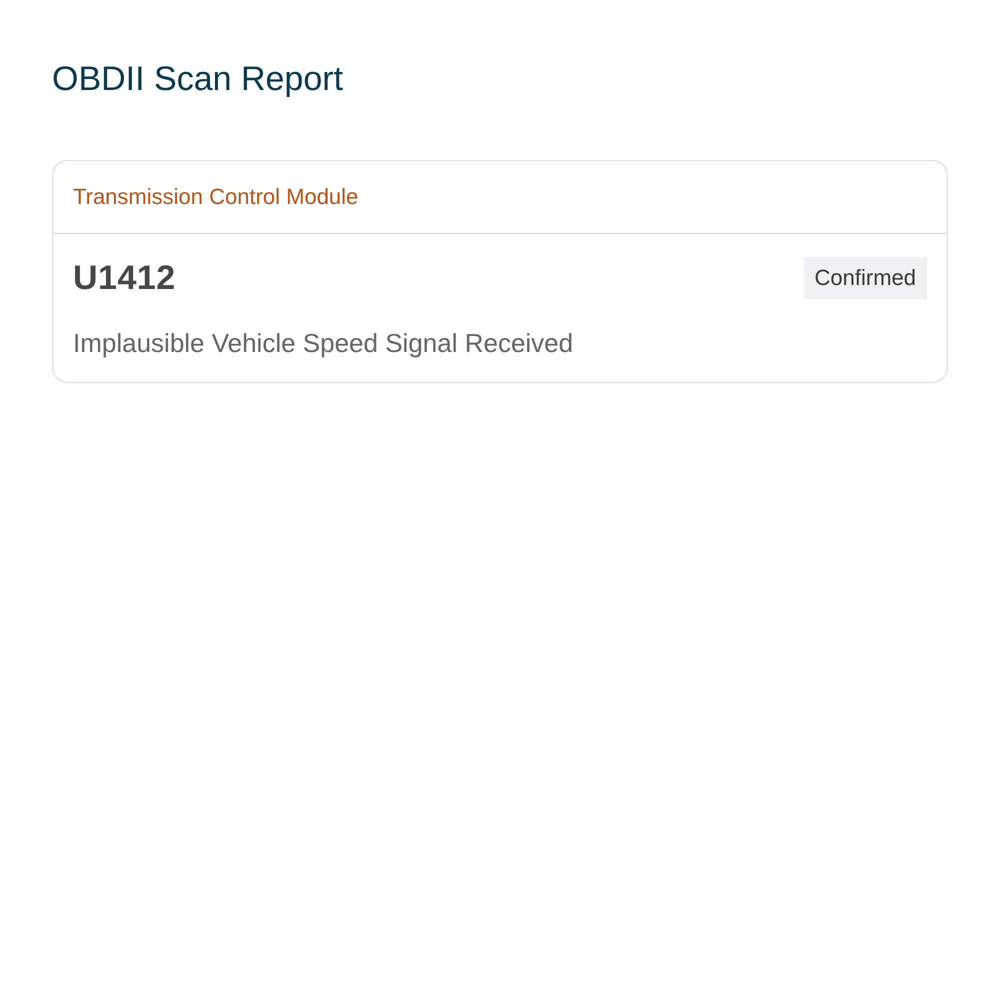 This screenshot has width=1000, height=1000. What do you see at coordinates (323, 343) in the screenshot?
I see `code-description: Implausible Vehicle Speed Signal Received` at bounding box center [323, 343].